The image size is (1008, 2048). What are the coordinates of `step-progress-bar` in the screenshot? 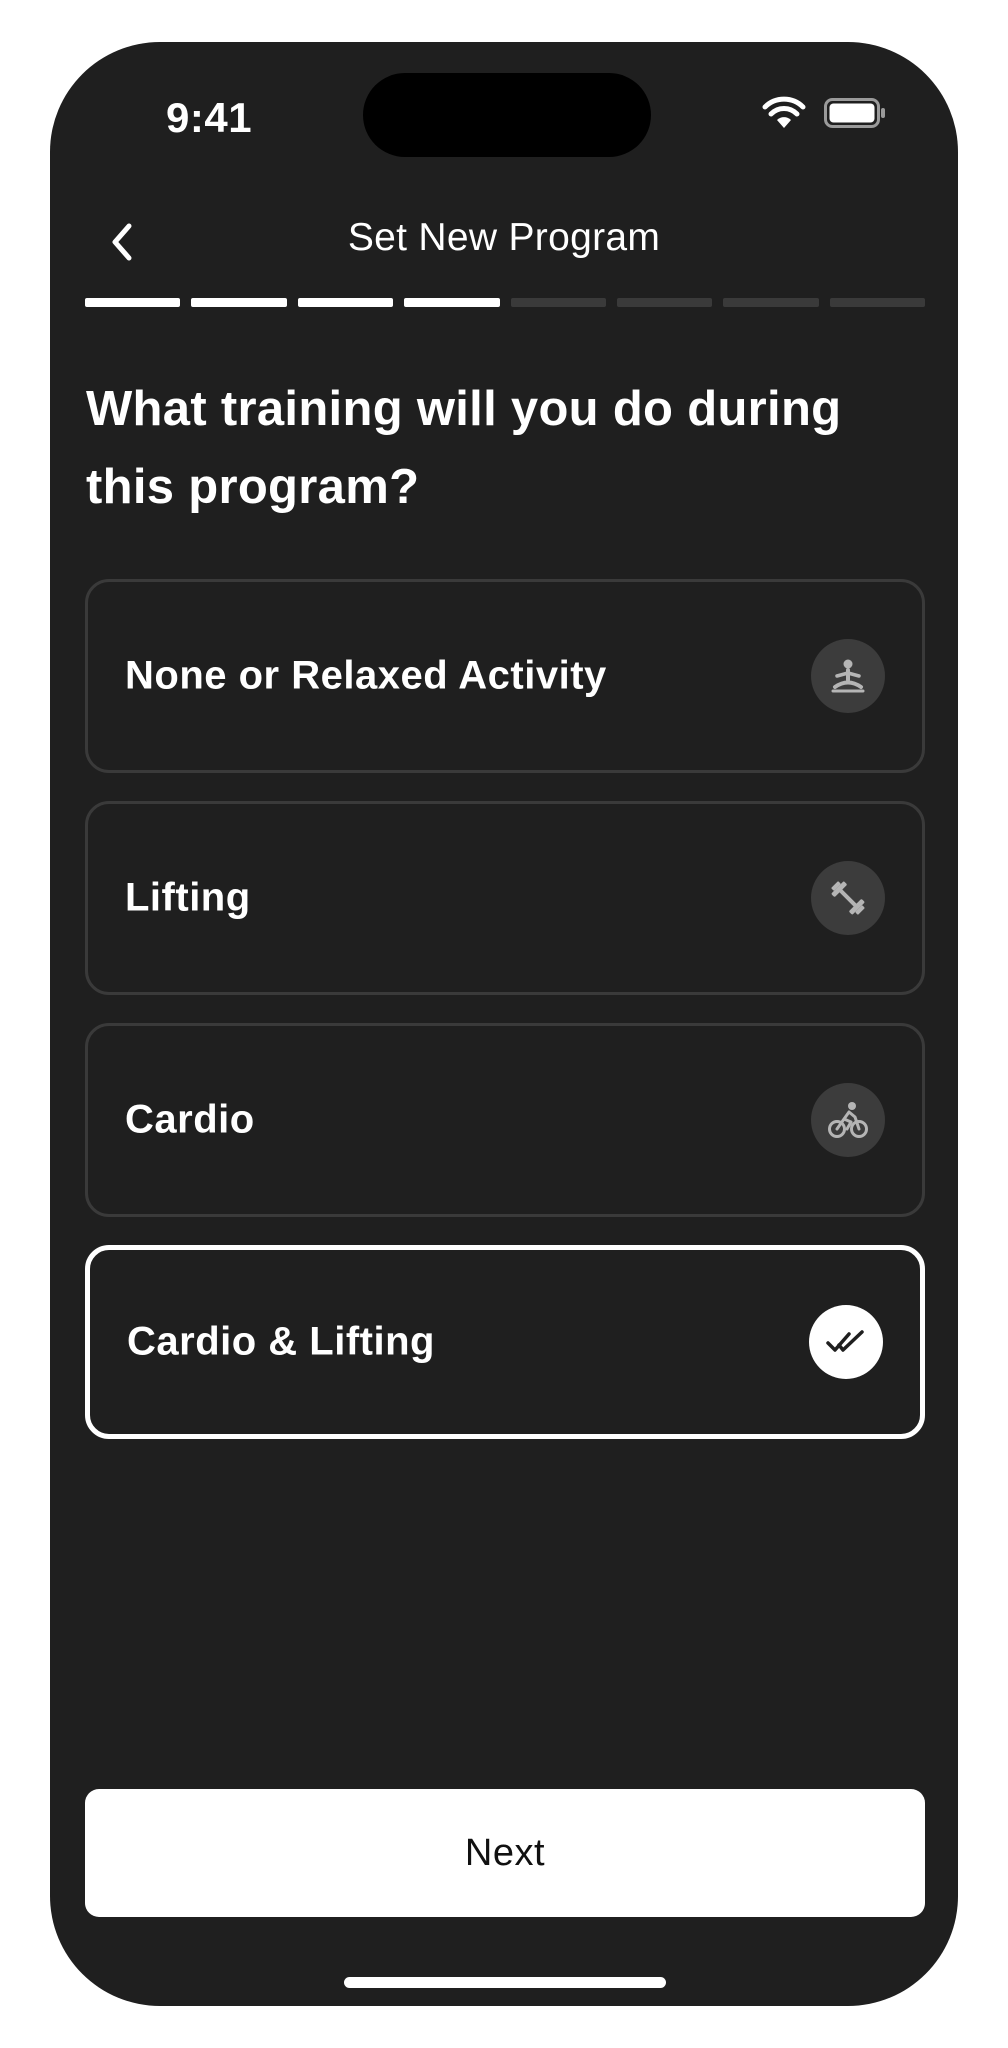 It's located at (505, 302).